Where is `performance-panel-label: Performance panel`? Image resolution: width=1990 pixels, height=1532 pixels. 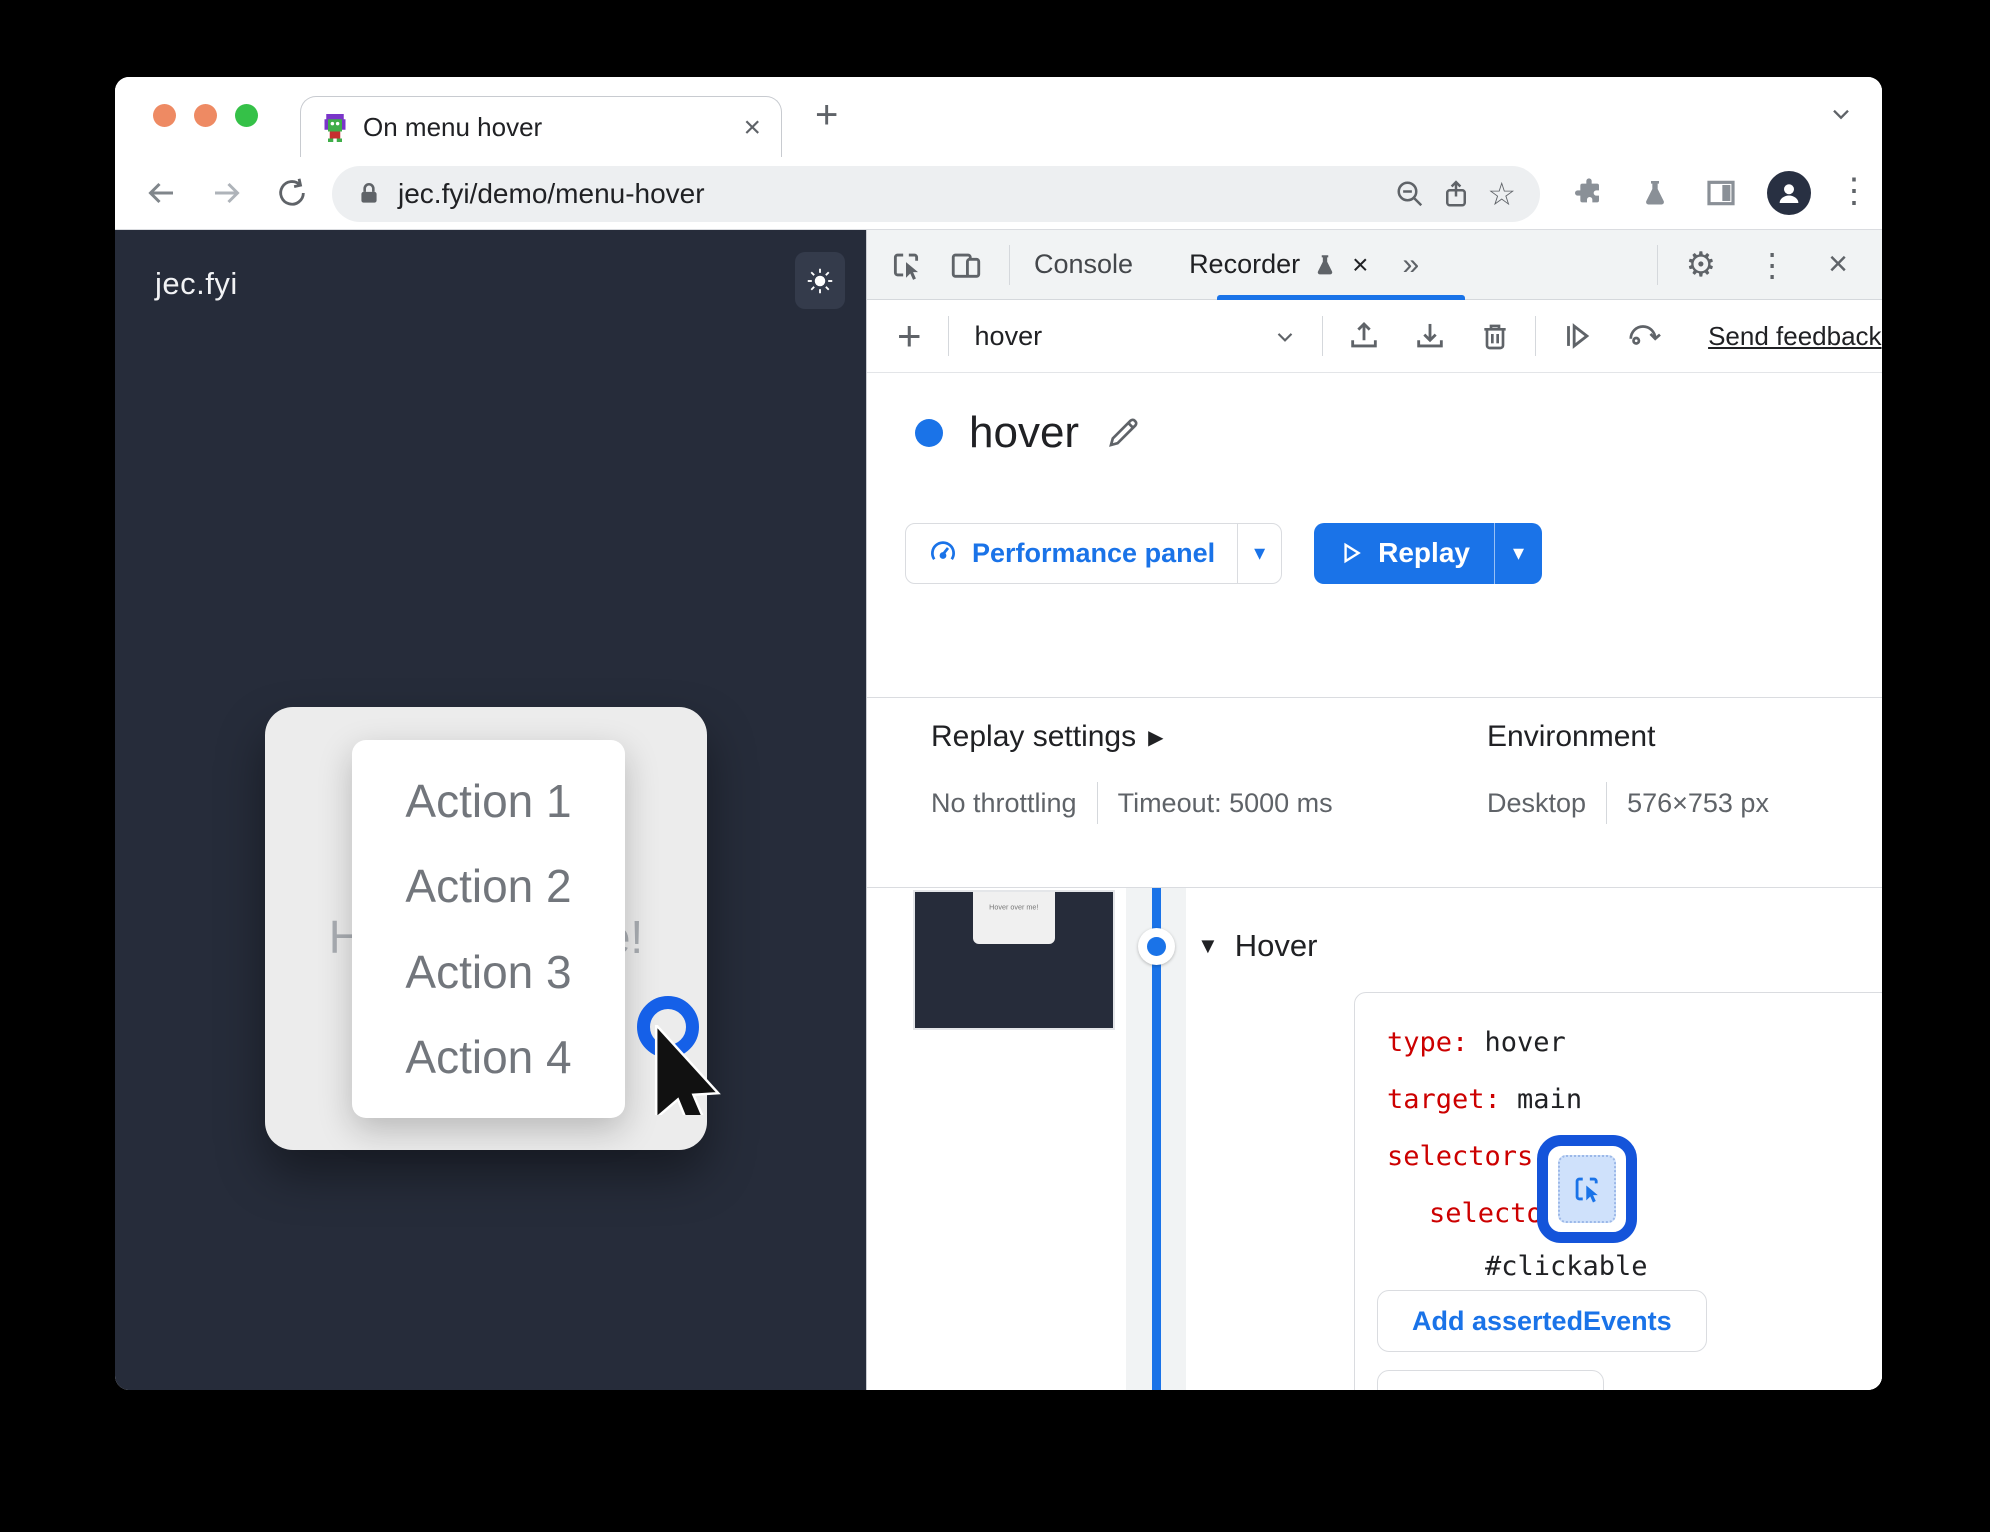
performance-panel-label: Performance panel is located at coordinates (1094, 552).